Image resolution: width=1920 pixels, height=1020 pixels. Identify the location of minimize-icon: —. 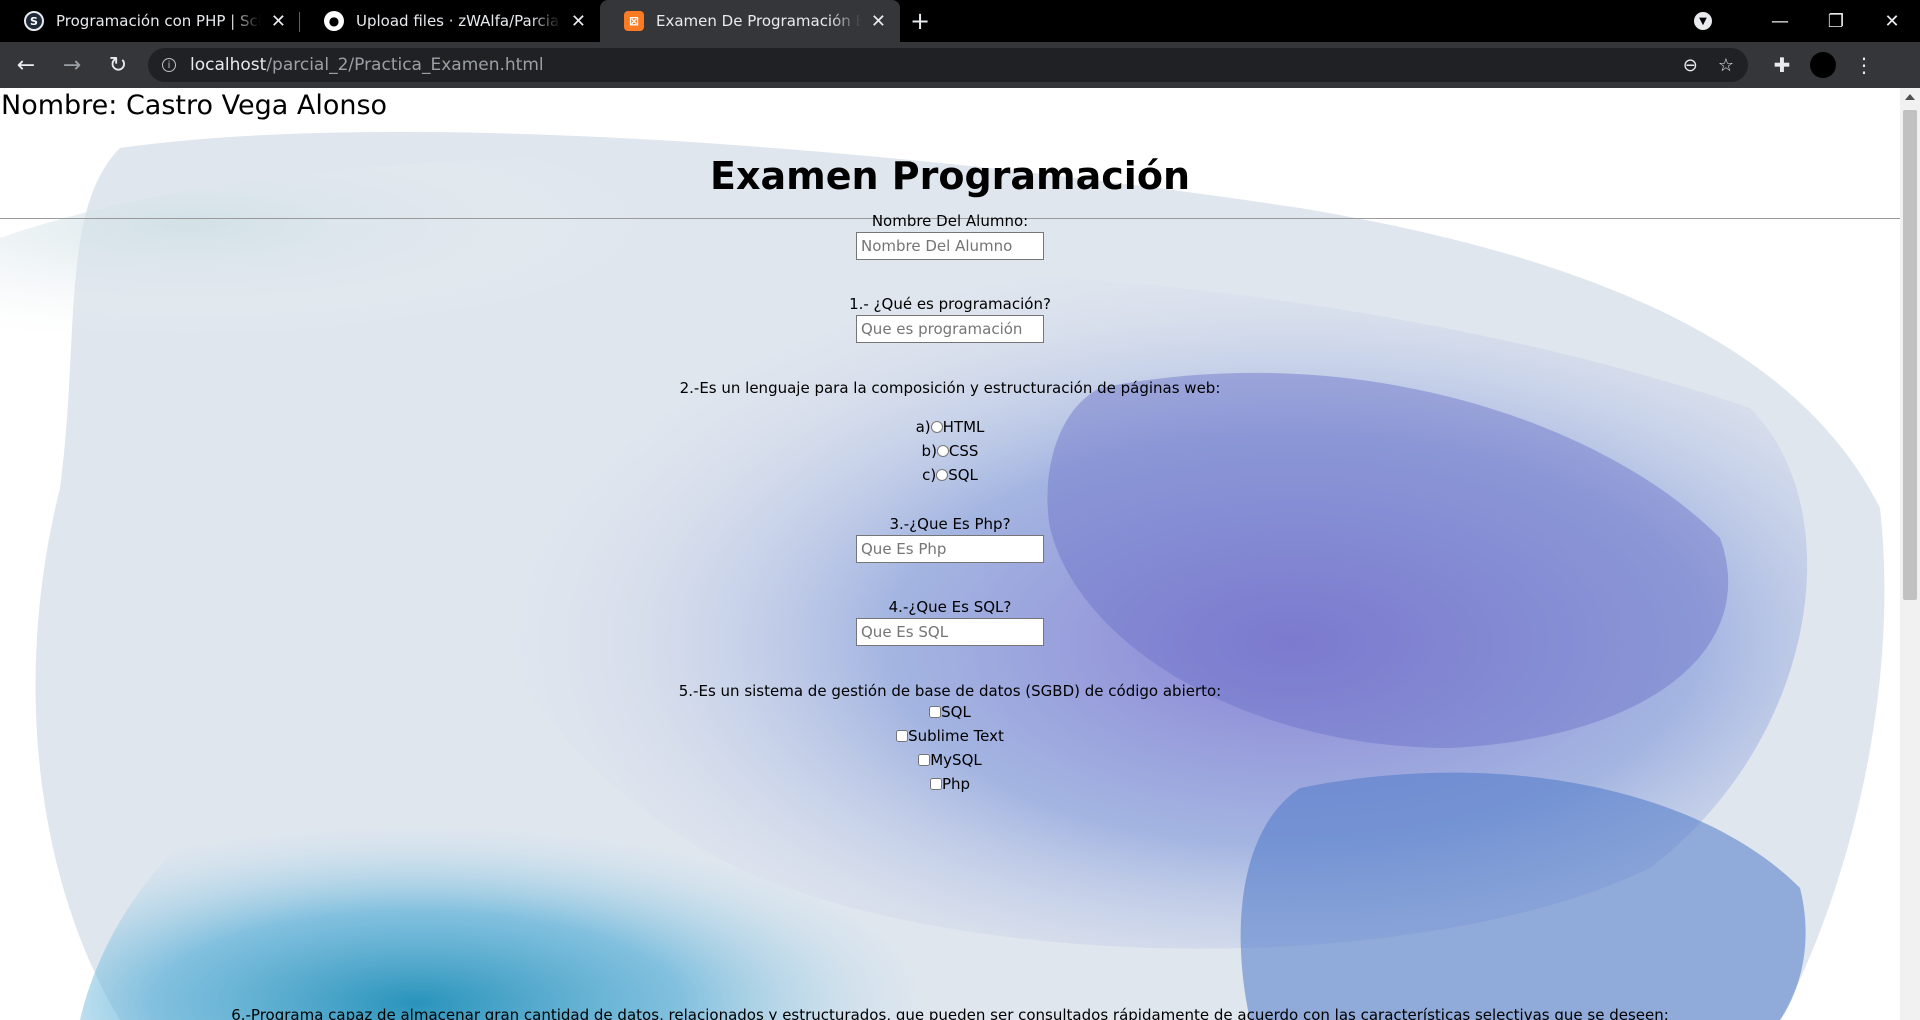
(1780, 21).